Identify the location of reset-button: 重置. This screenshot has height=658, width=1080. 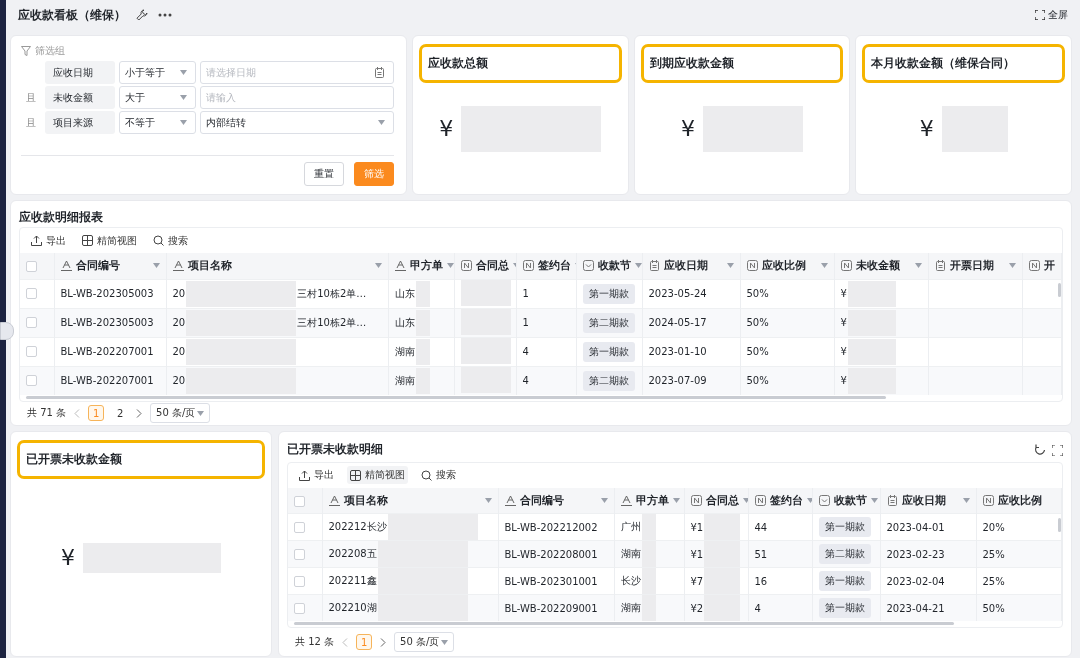
(324, 174).